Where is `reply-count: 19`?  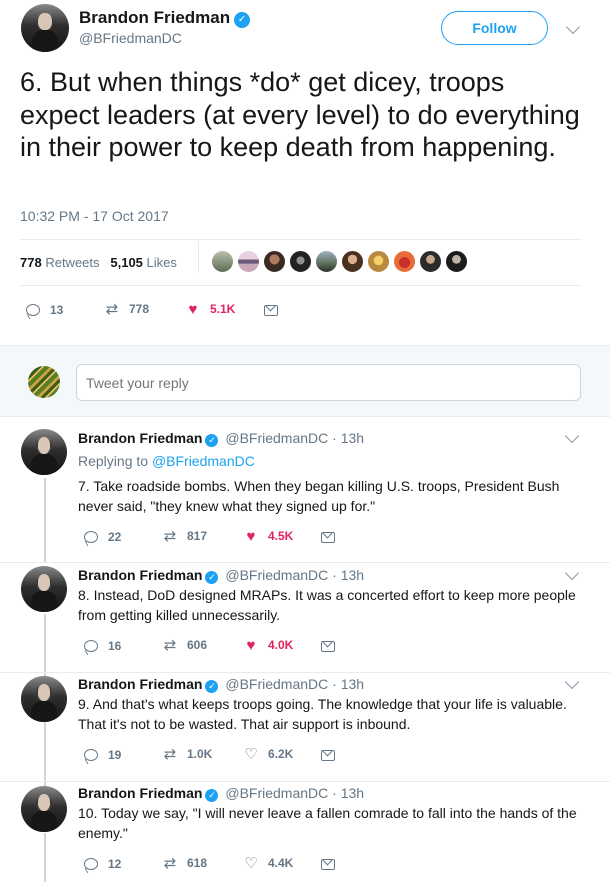 reply-count: 19 is located at coordinates (115, 755).